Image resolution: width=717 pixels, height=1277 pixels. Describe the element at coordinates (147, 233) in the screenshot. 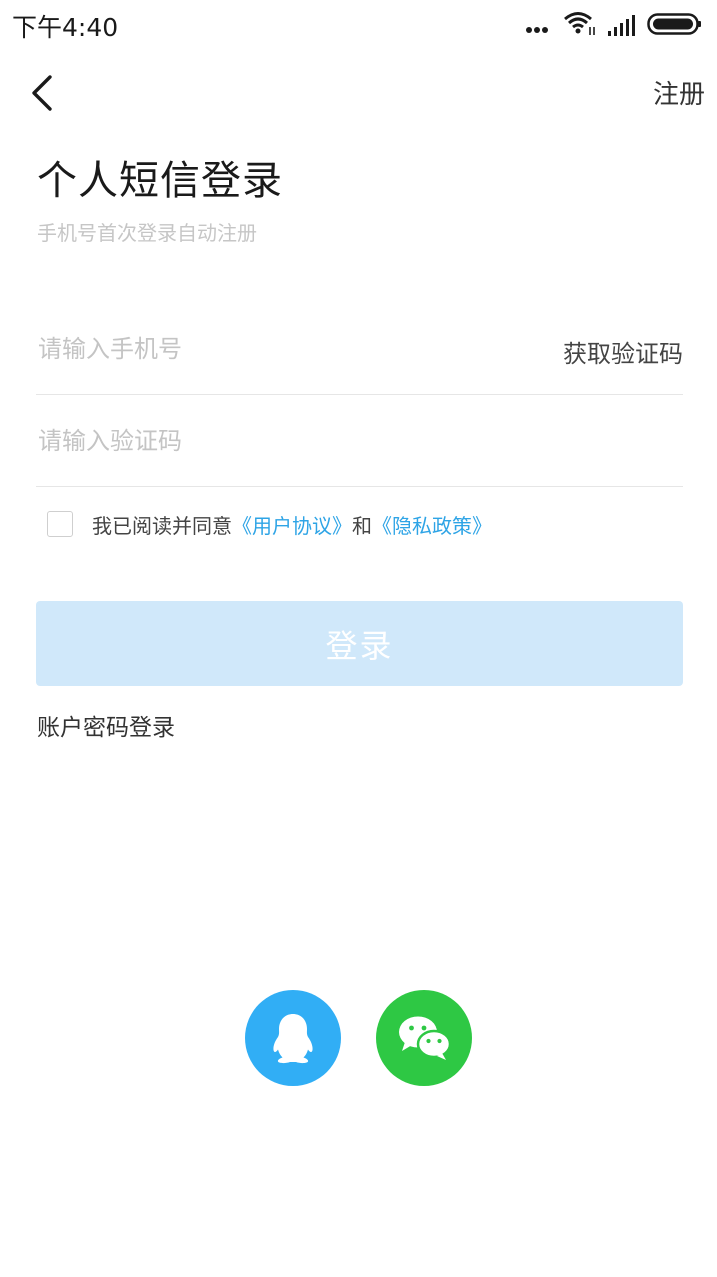

I see `page-subtitle: 手机号首次登录自动注册` at that location.